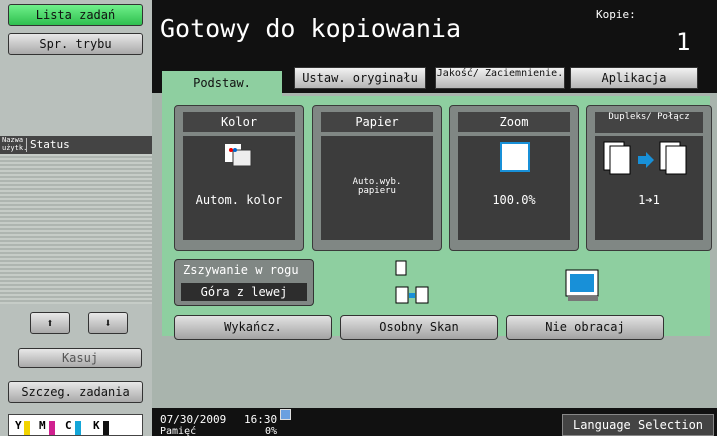 This screenshot has height=437, width=717. What do you see at coordinates (27, 428) in the screenshot?
I see `toner-y-bar` at bounding box center [27, 428].